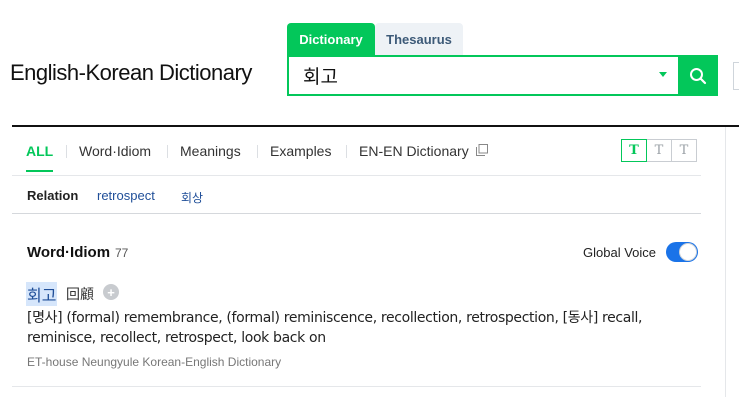 The height and width of the screenshot is (397, 739). I want to click on font-size-selector: T T T, so click(659, 150).